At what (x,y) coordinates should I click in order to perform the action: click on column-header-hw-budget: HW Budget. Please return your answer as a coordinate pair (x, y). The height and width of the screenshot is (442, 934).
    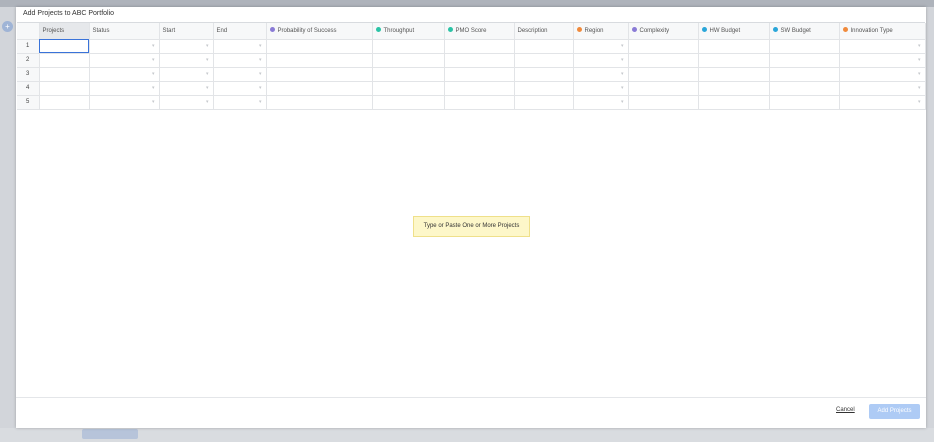
    Looking at the image, I should click on (734, 31).